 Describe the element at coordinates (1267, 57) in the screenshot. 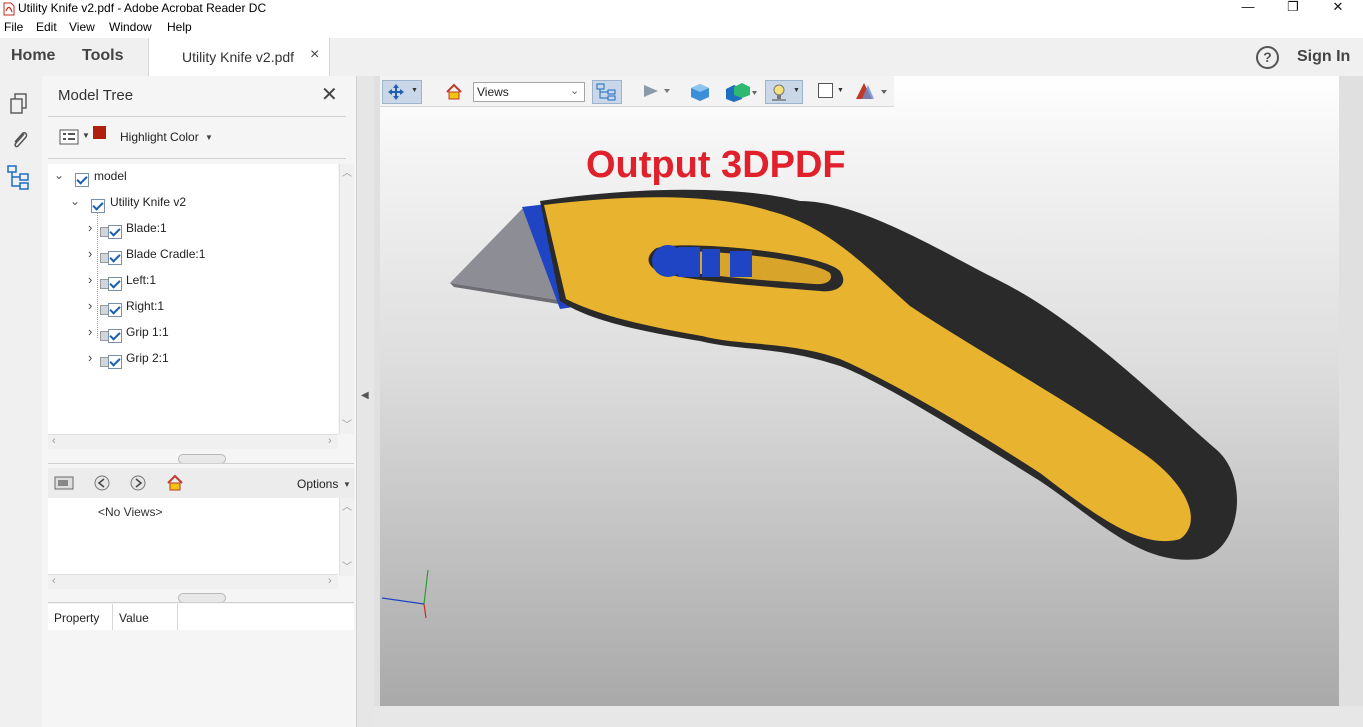

I see `help-icon: ?` at that location.